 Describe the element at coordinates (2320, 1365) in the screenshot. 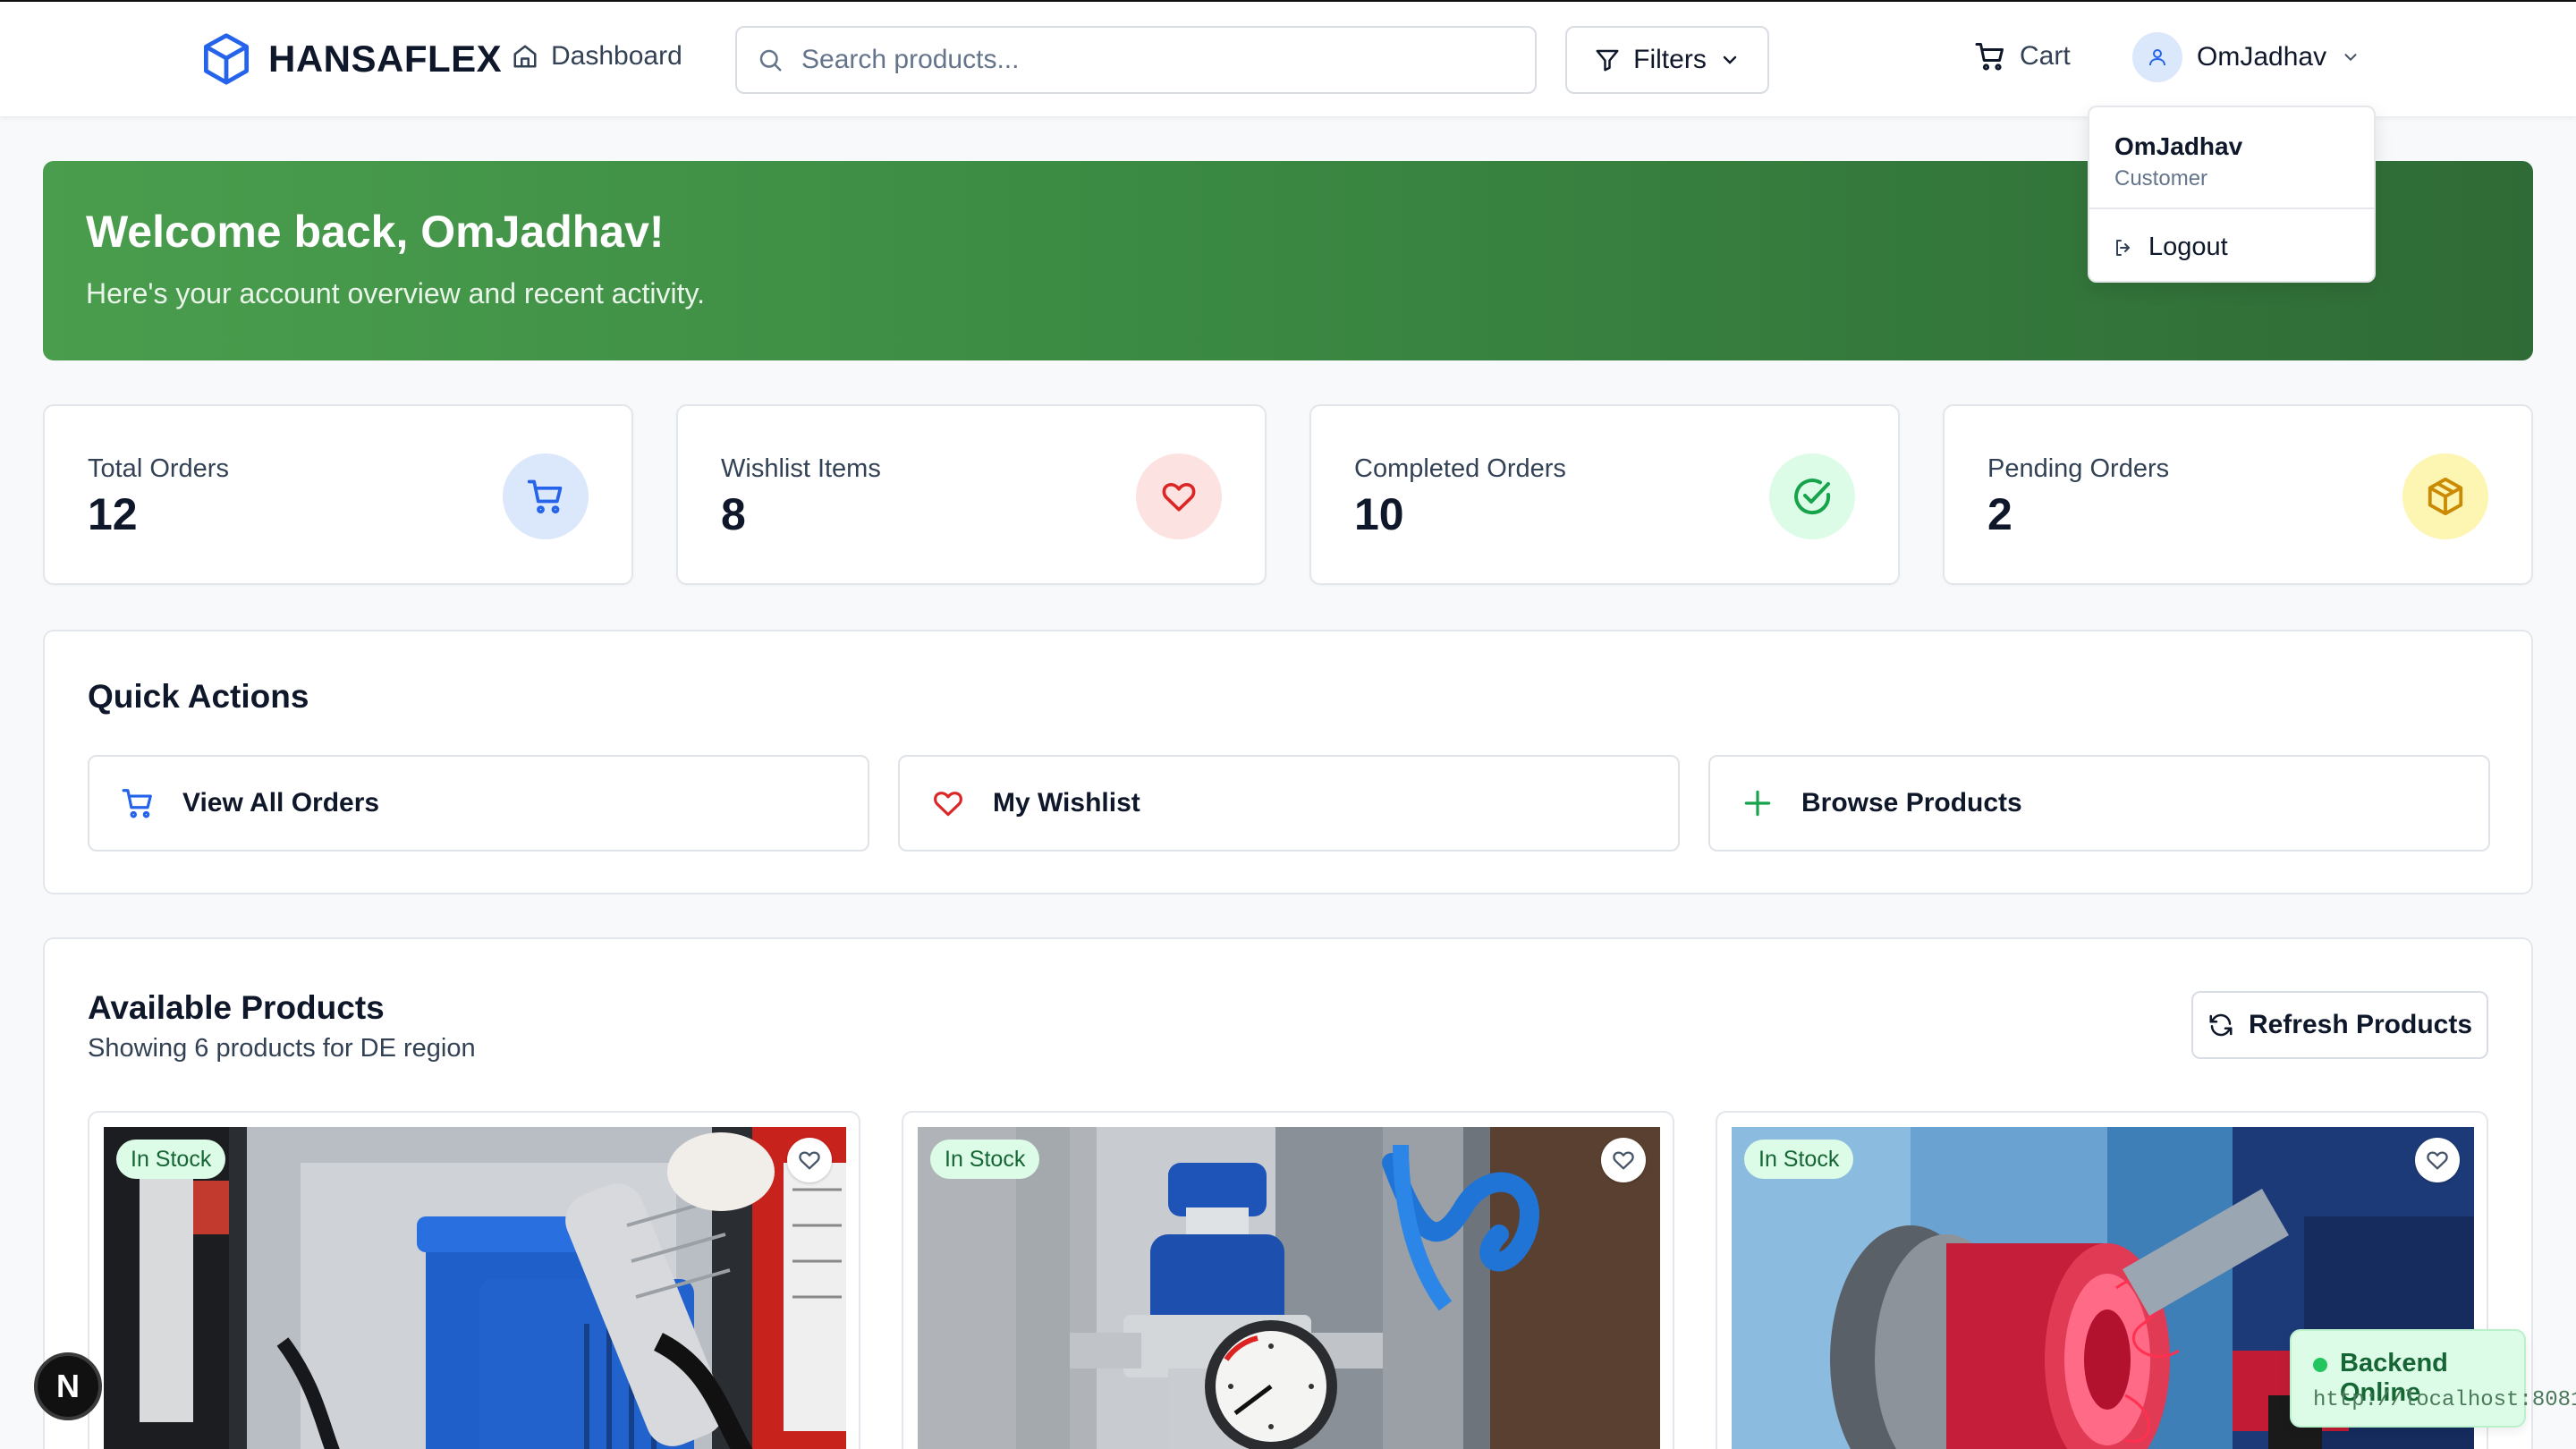

I see `status-dot-icon` at that location.